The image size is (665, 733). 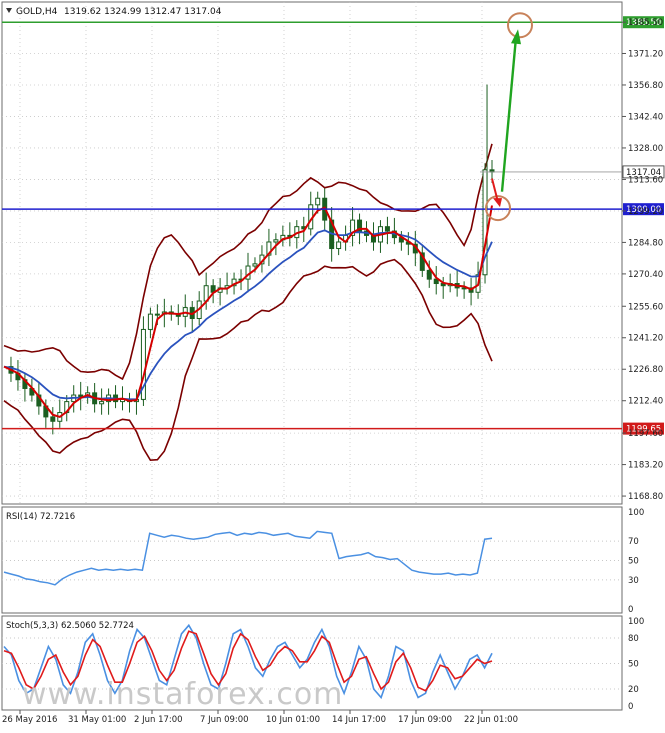 What do you see at coordinates (645, 402) in the screenshot?
I see `y-tick-label: 1212.40` at bounding box center [645, 402].